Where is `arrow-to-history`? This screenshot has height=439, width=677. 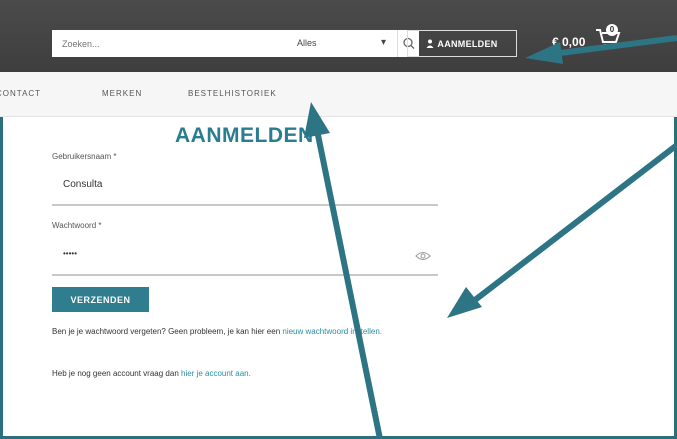
arrow-to-history is located at coordinates (349, 286).